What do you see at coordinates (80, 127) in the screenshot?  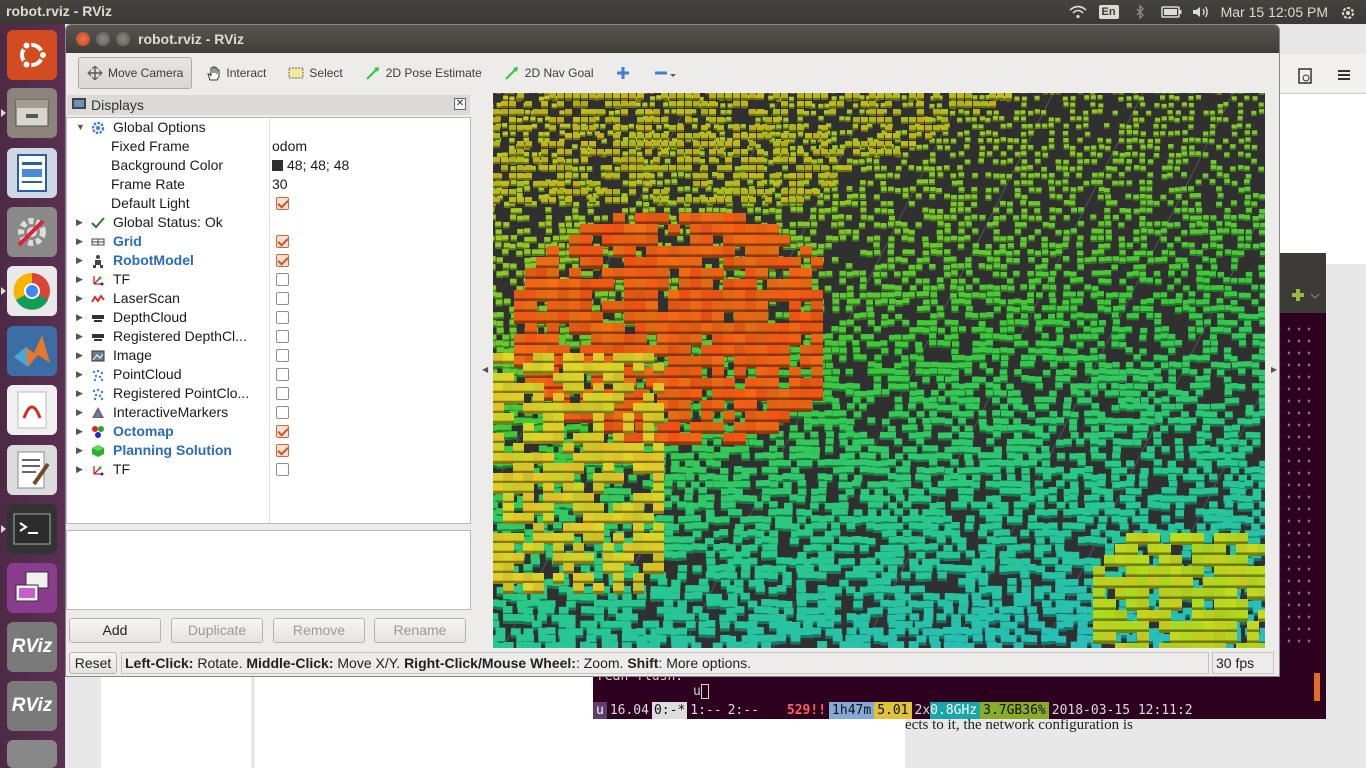 I see `expand-arrow-icon: ▼` at bounding box center [80, 127].